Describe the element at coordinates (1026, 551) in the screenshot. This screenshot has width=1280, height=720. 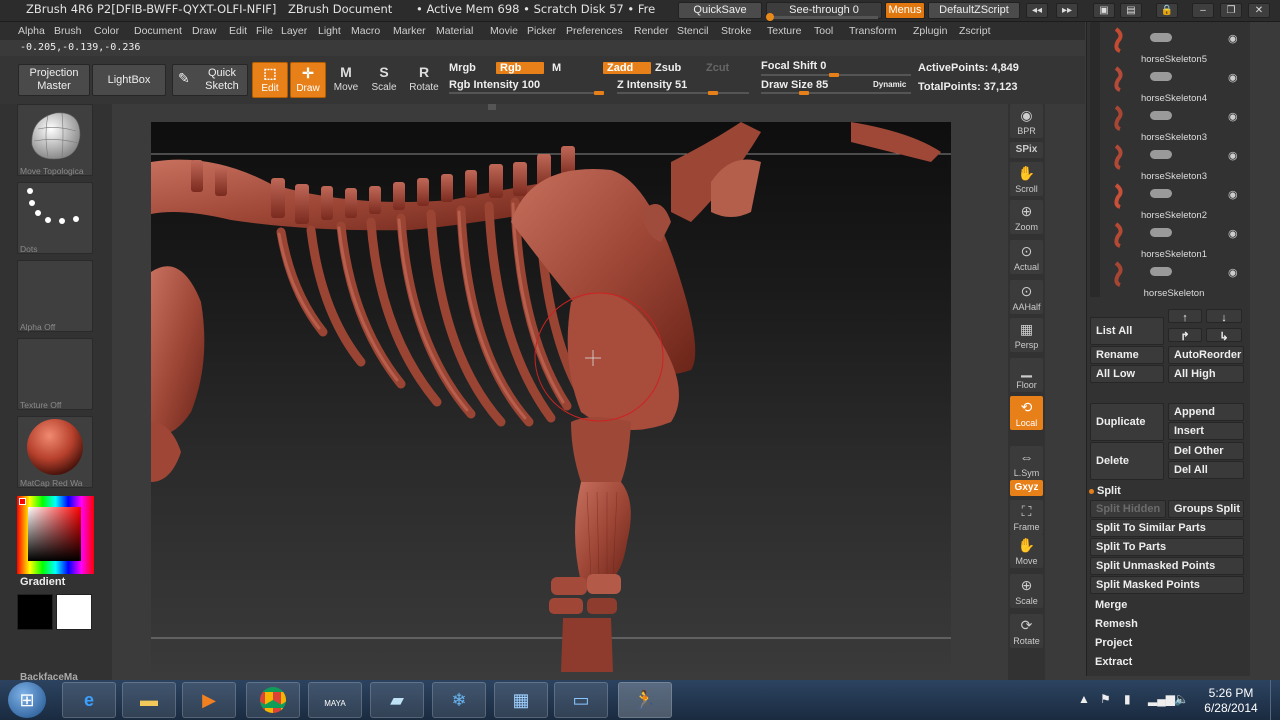
I see `right-shelf-move-button: ✋ Move` at that location.